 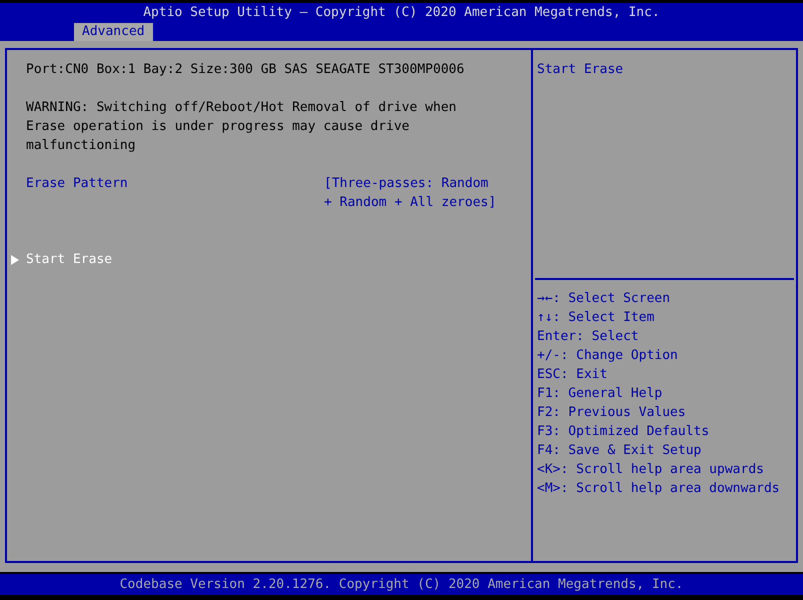 I want to click on setting-label: Erase Pattern, so click(x=175, y=183).